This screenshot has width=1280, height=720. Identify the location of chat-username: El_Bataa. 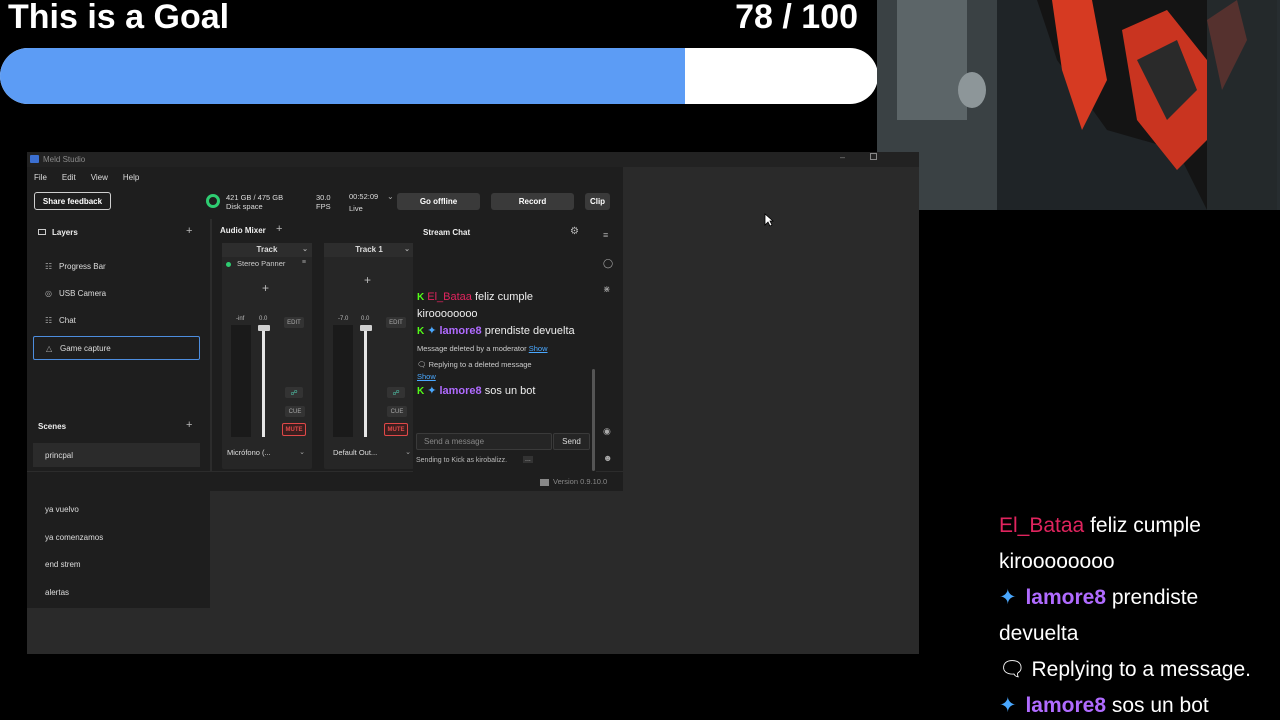
(449, 297).